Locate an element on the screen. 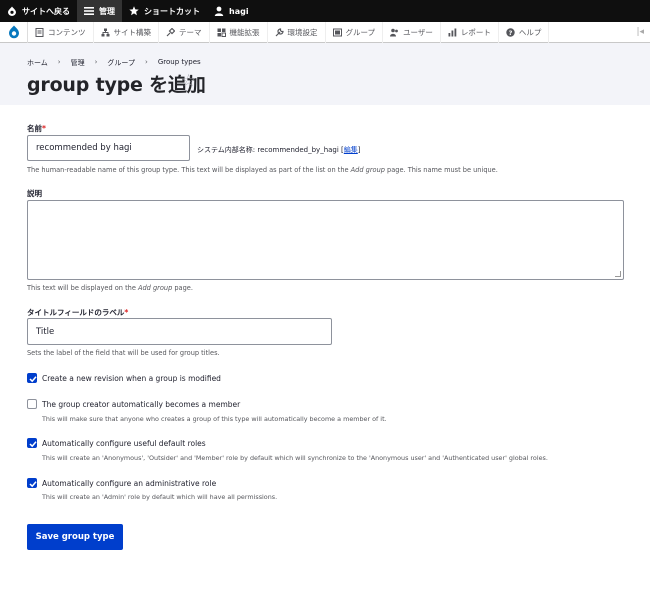 The height and width of the screenshot is (614, 650). description-desc-text-end: page. is located at coordinates (182, 288).